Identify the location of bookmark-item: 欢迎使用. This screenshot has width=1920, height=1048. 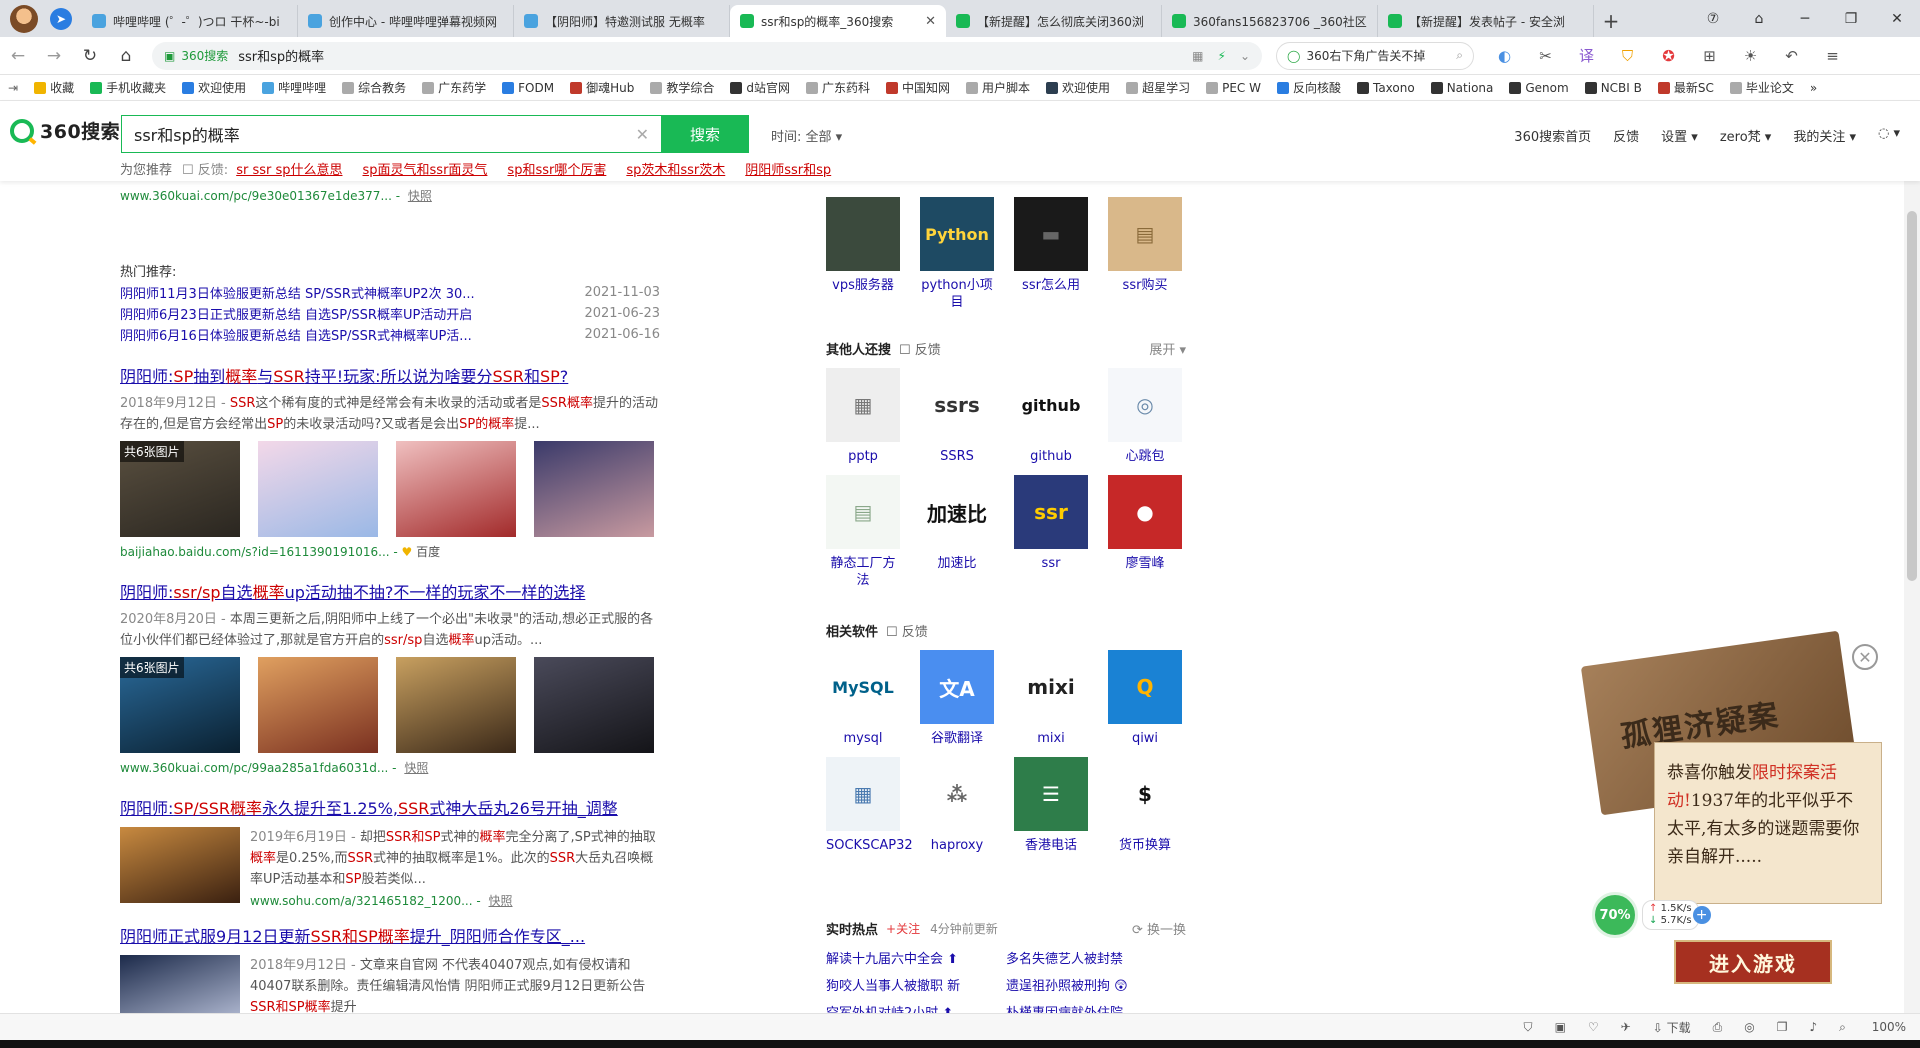
(1078, 87).